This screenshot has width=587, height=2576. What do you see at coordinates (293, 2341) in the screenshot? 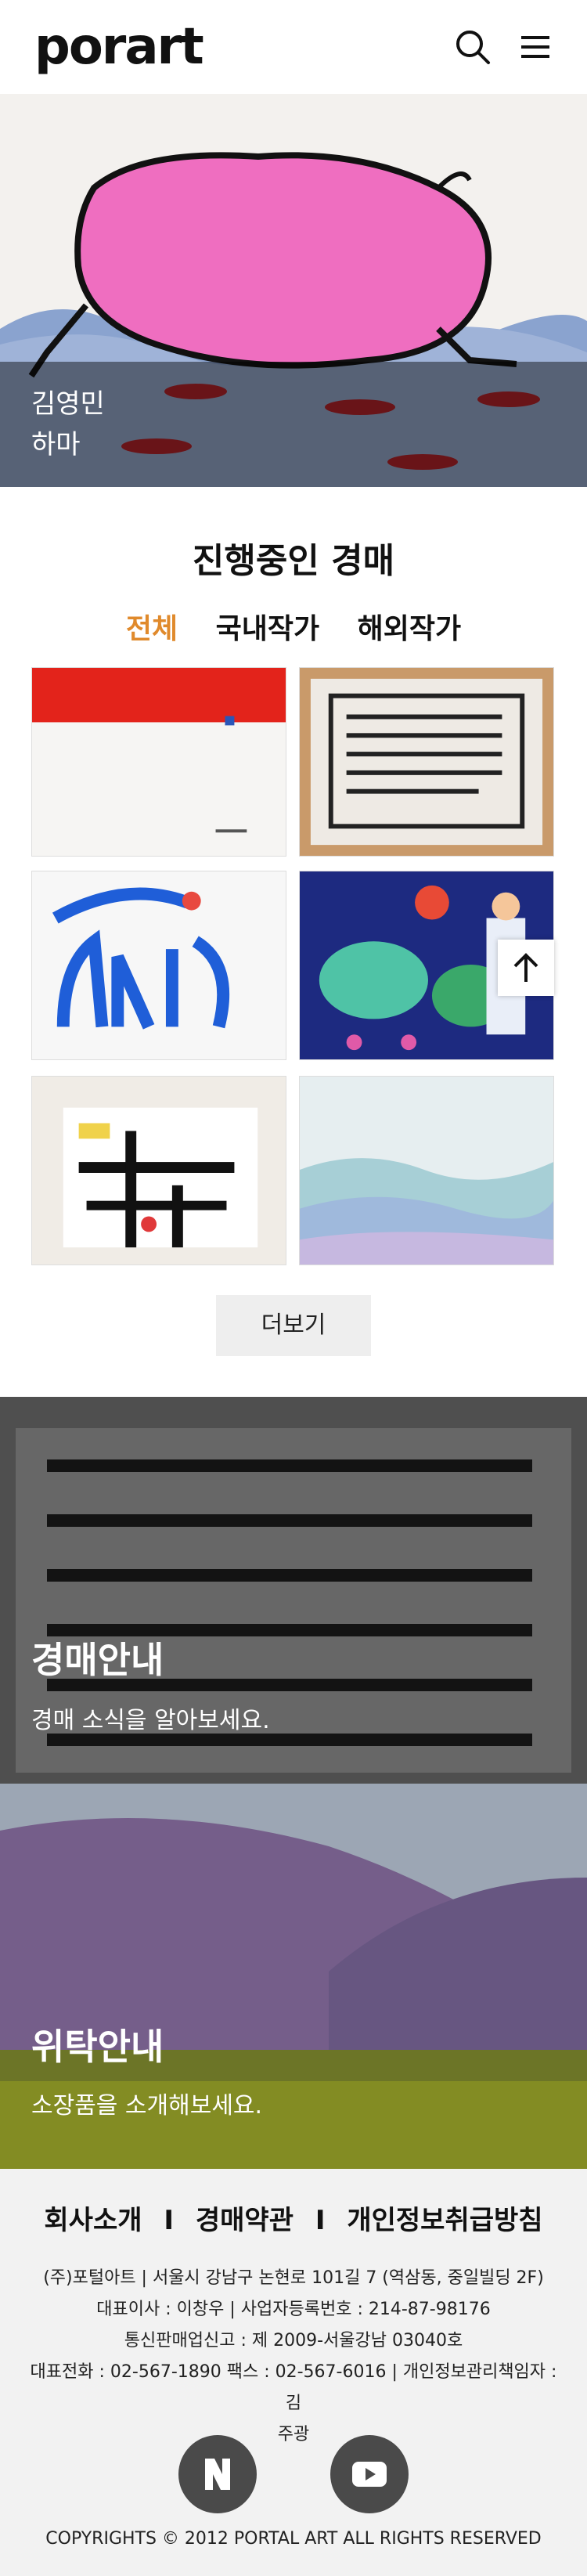
I see `company-info-line: 통신판매업신고 : 제 2009-서울강남 03040호` at bounding box center [293, 2341].